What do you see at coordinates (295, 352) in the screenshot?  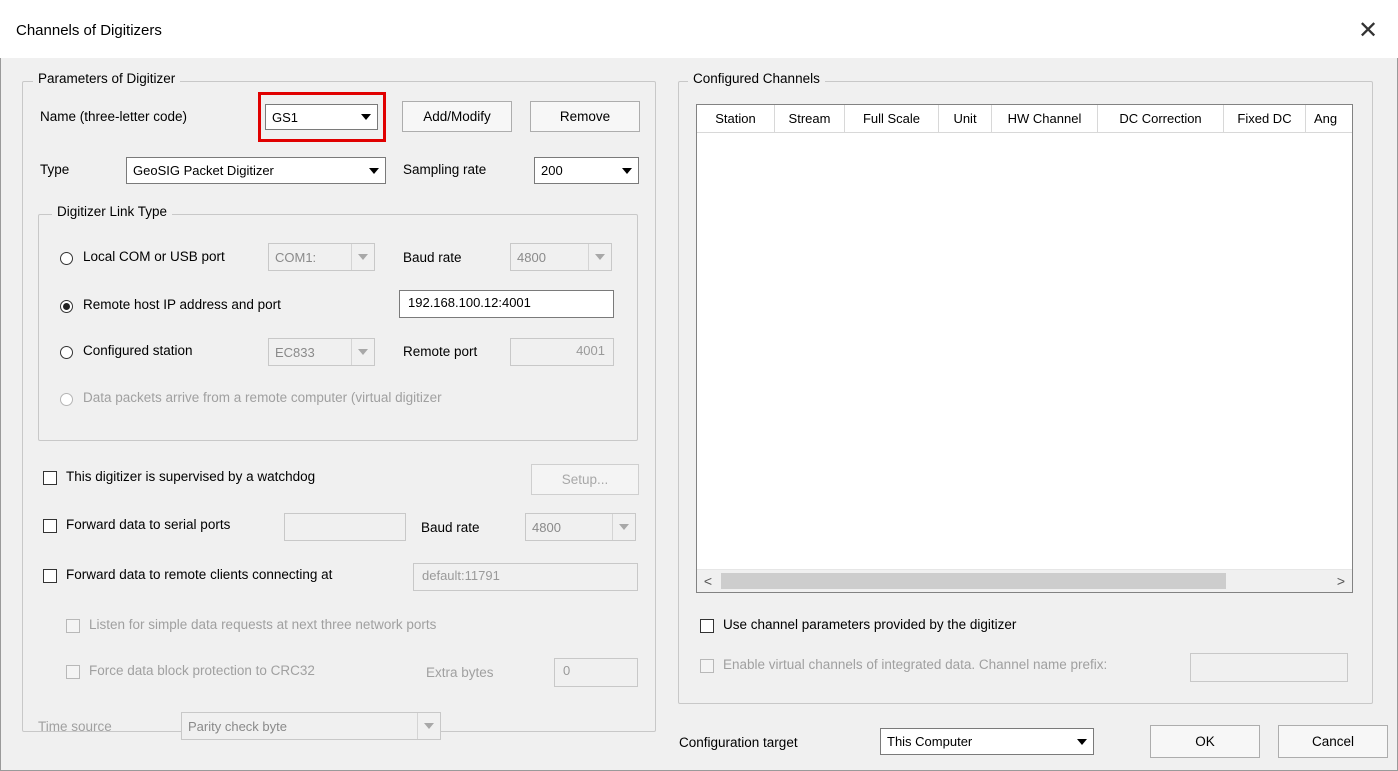 I see `station-value: EC833` at bounding box center [295, 352].